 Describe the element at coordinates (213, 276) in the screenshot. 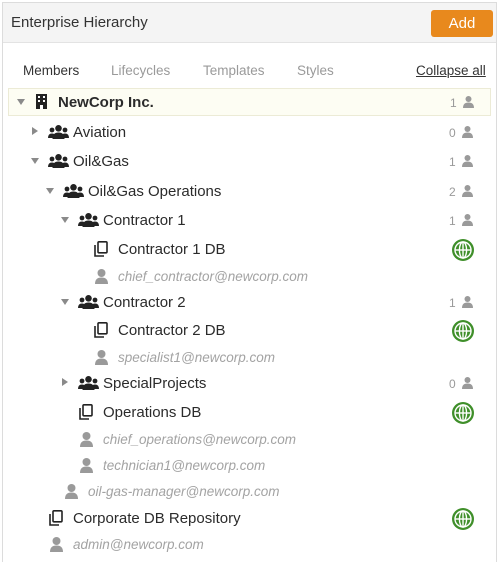

I see `tree-node-label: chief_contractor@newcorp.com` at that location.